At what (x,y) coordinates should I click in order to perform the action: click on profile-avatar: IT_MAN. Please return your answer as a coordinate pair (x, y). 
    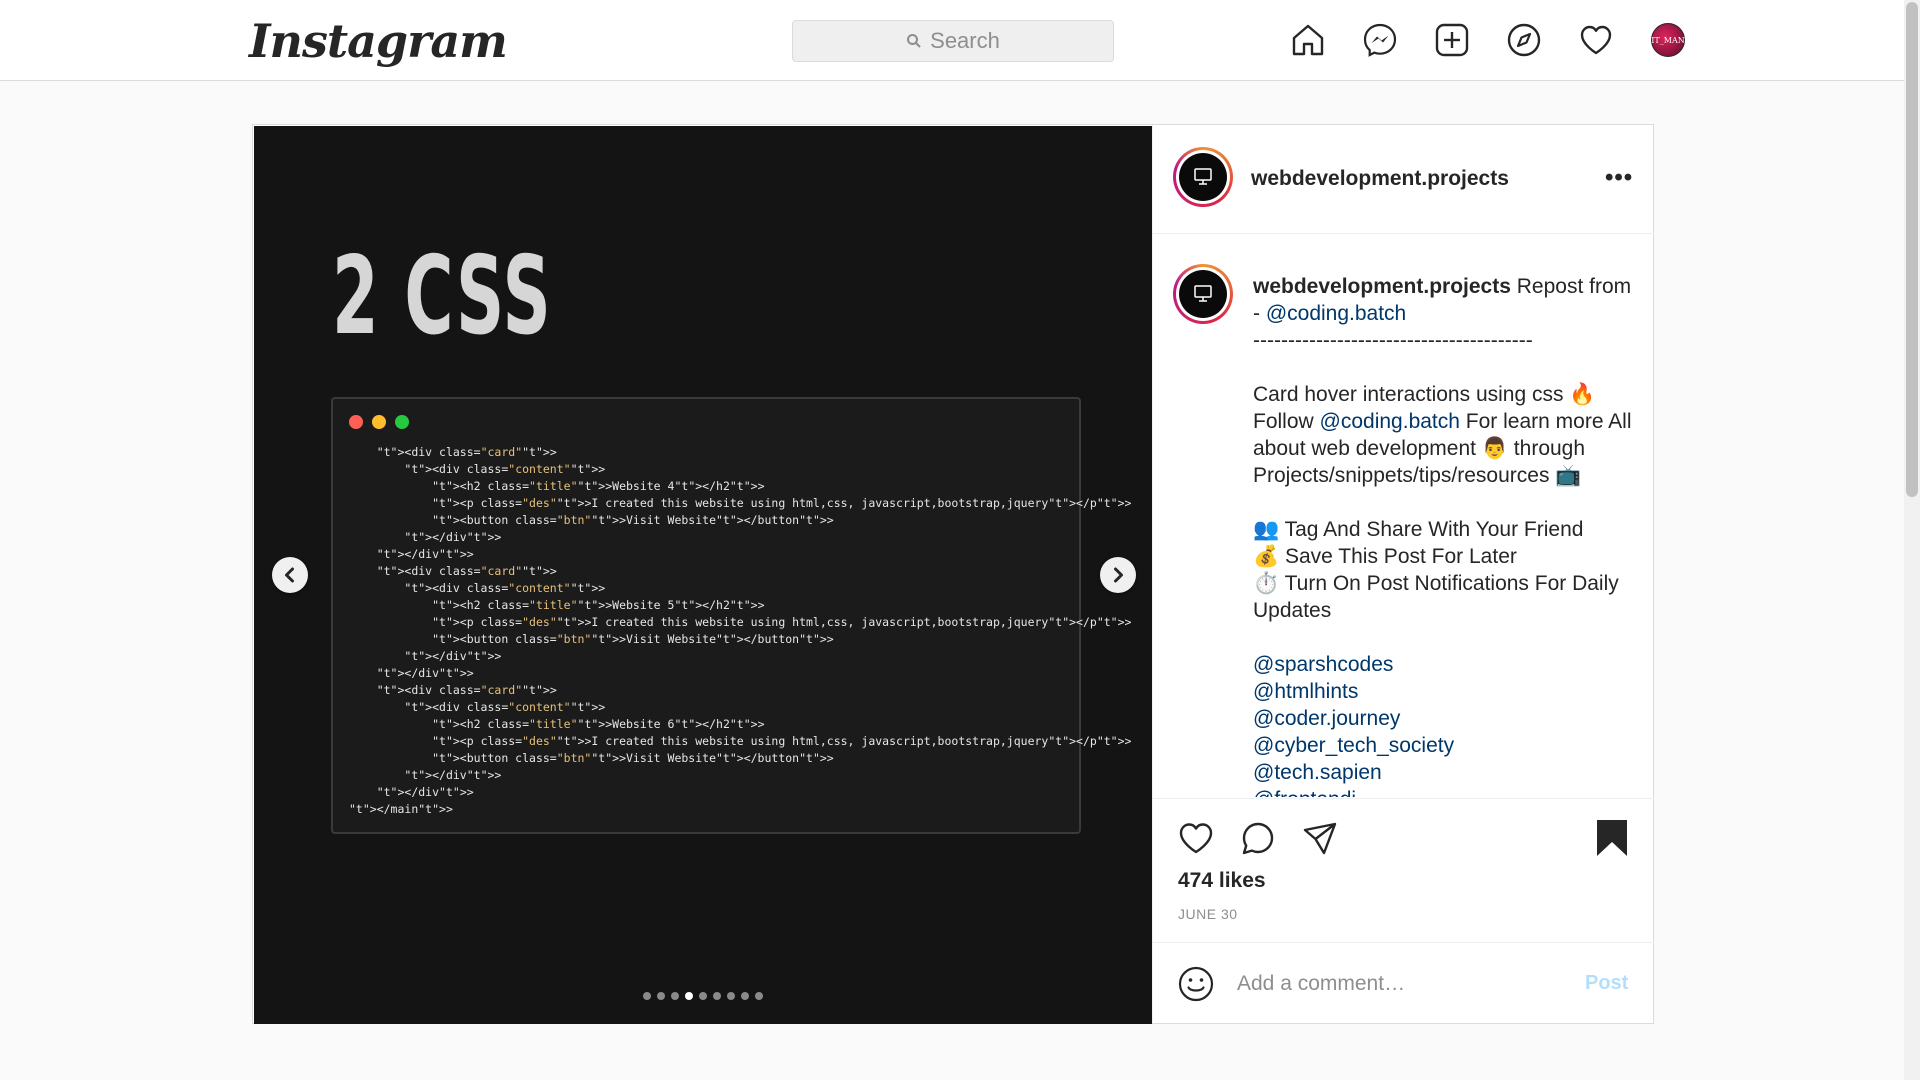
    Looking at the image, I should click on (1668, 40).